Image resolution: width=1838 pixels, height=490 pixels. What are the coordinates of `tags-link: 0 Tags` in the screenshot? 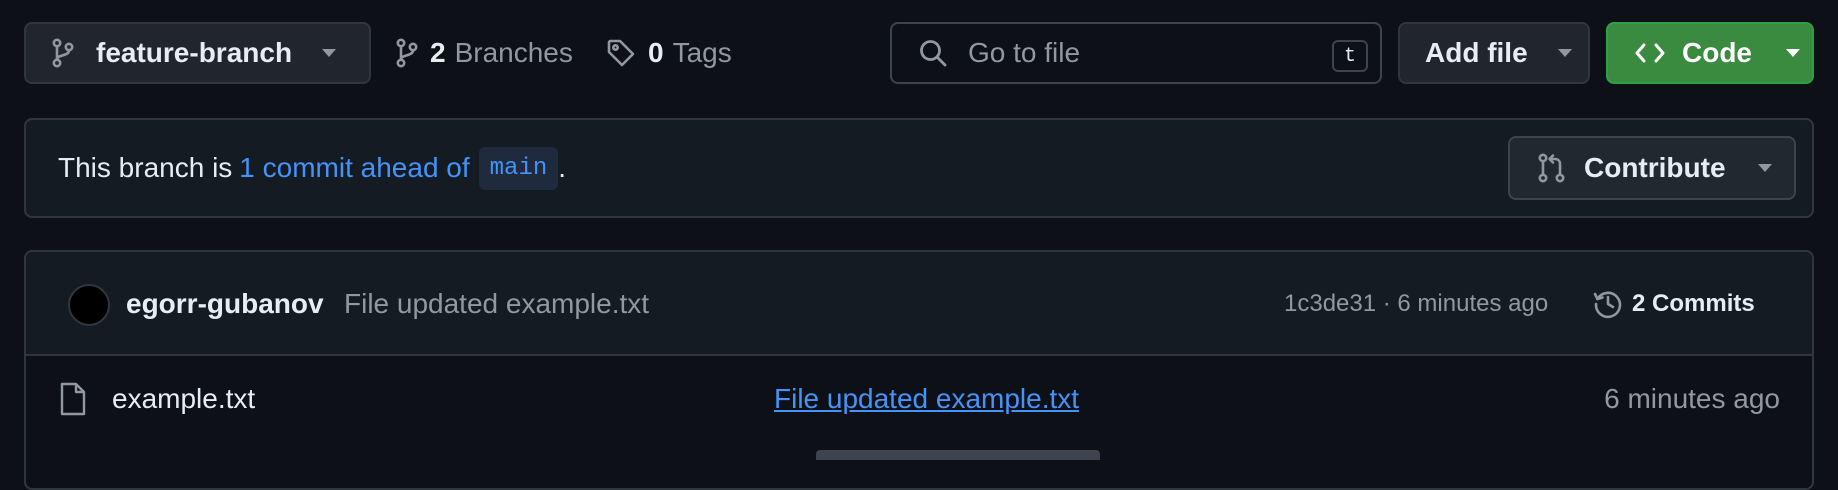 It's located at (669, 53).